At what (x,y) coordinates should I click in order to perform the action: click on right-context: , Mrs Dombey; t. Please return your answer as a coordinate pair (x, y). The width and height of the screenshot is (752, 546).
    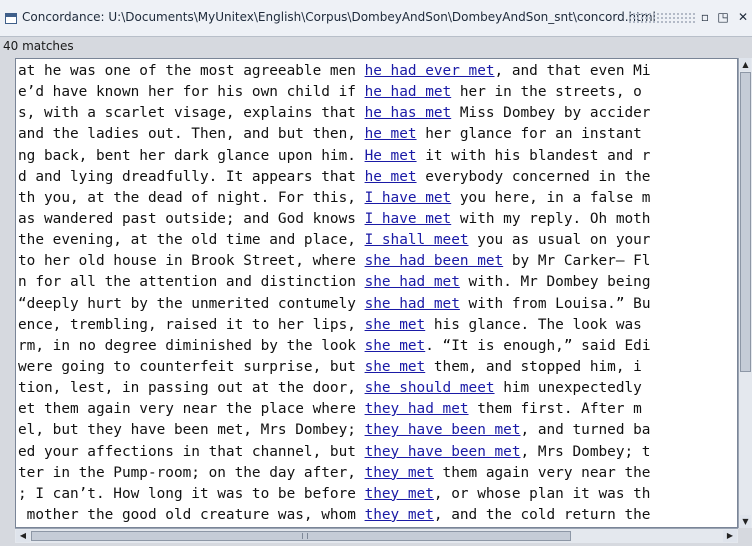
    Looking at the image, I should click on (585, 451).